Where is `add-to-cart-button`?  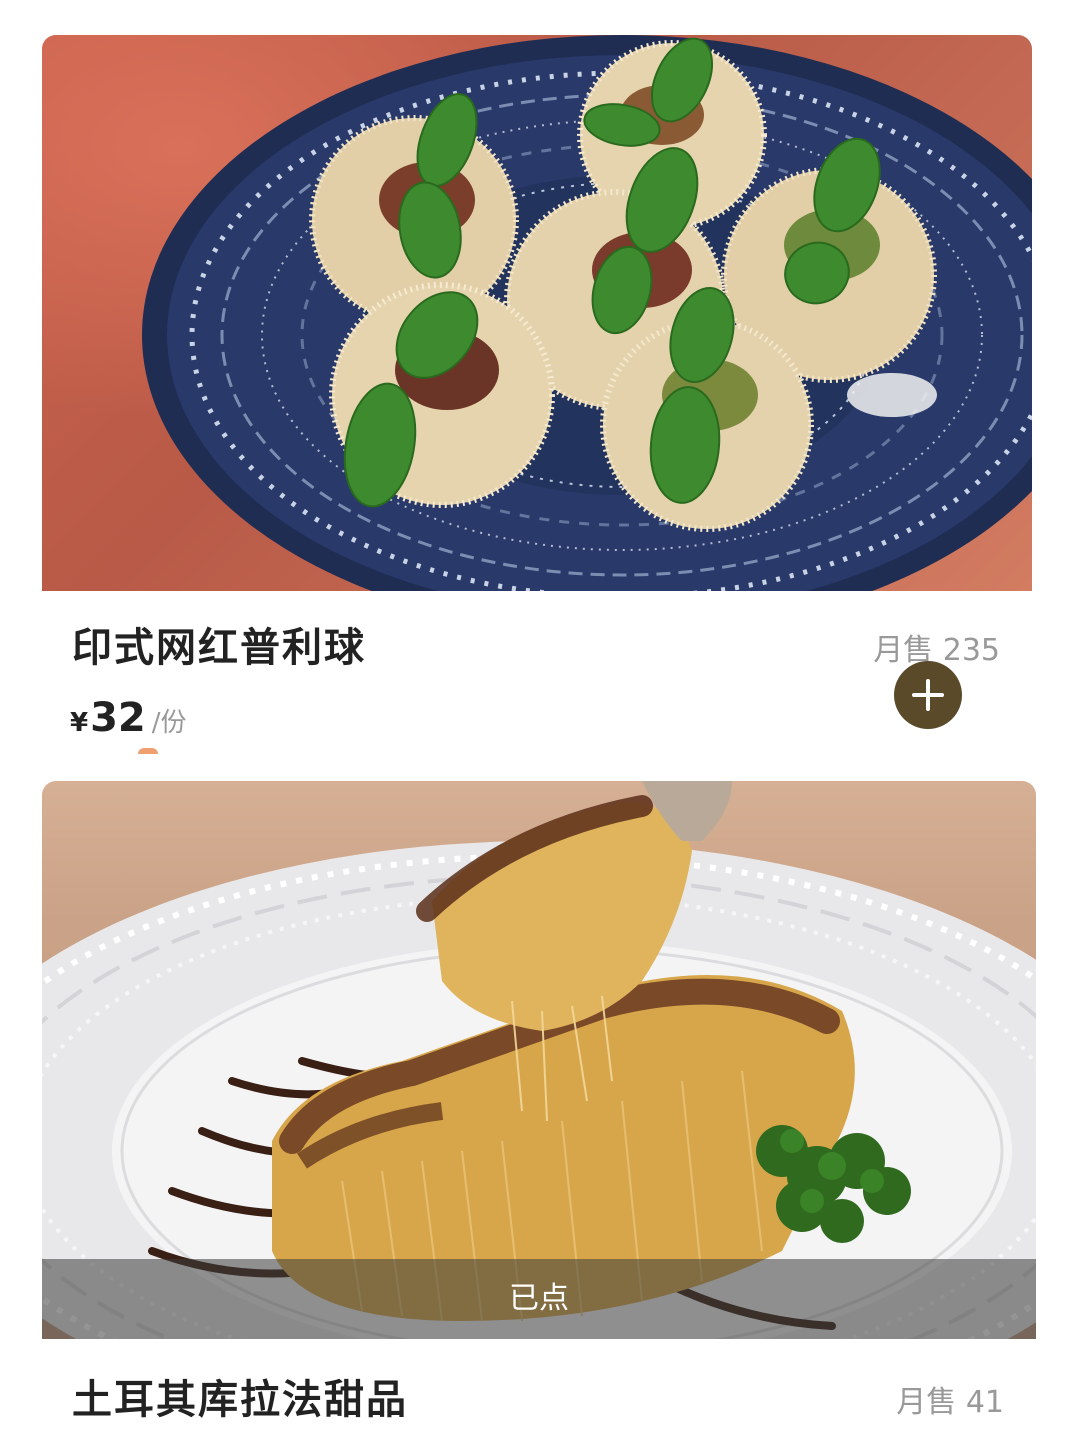 add-to-cart-button is located at coordinates (928, 695).